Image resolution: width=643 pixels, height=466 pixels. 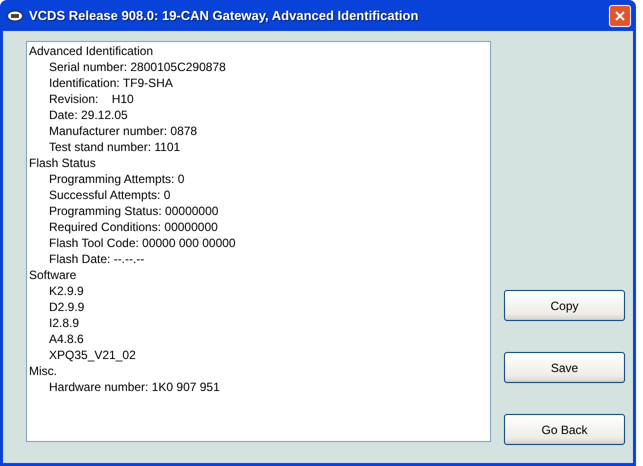 I want to click on info-line: Flash Date: --.--.--, so click(x=97, y=259).